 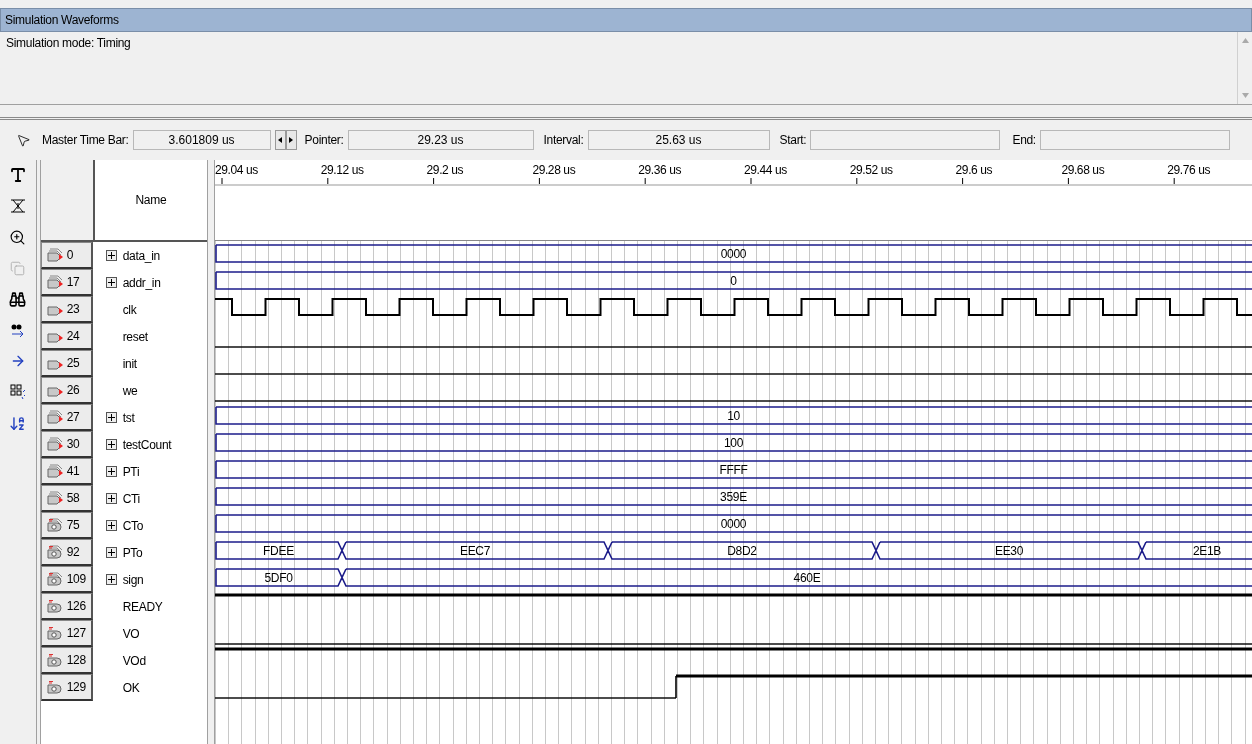 I want to click on interval-field: 25.63 us, so click(x=678, y=140).